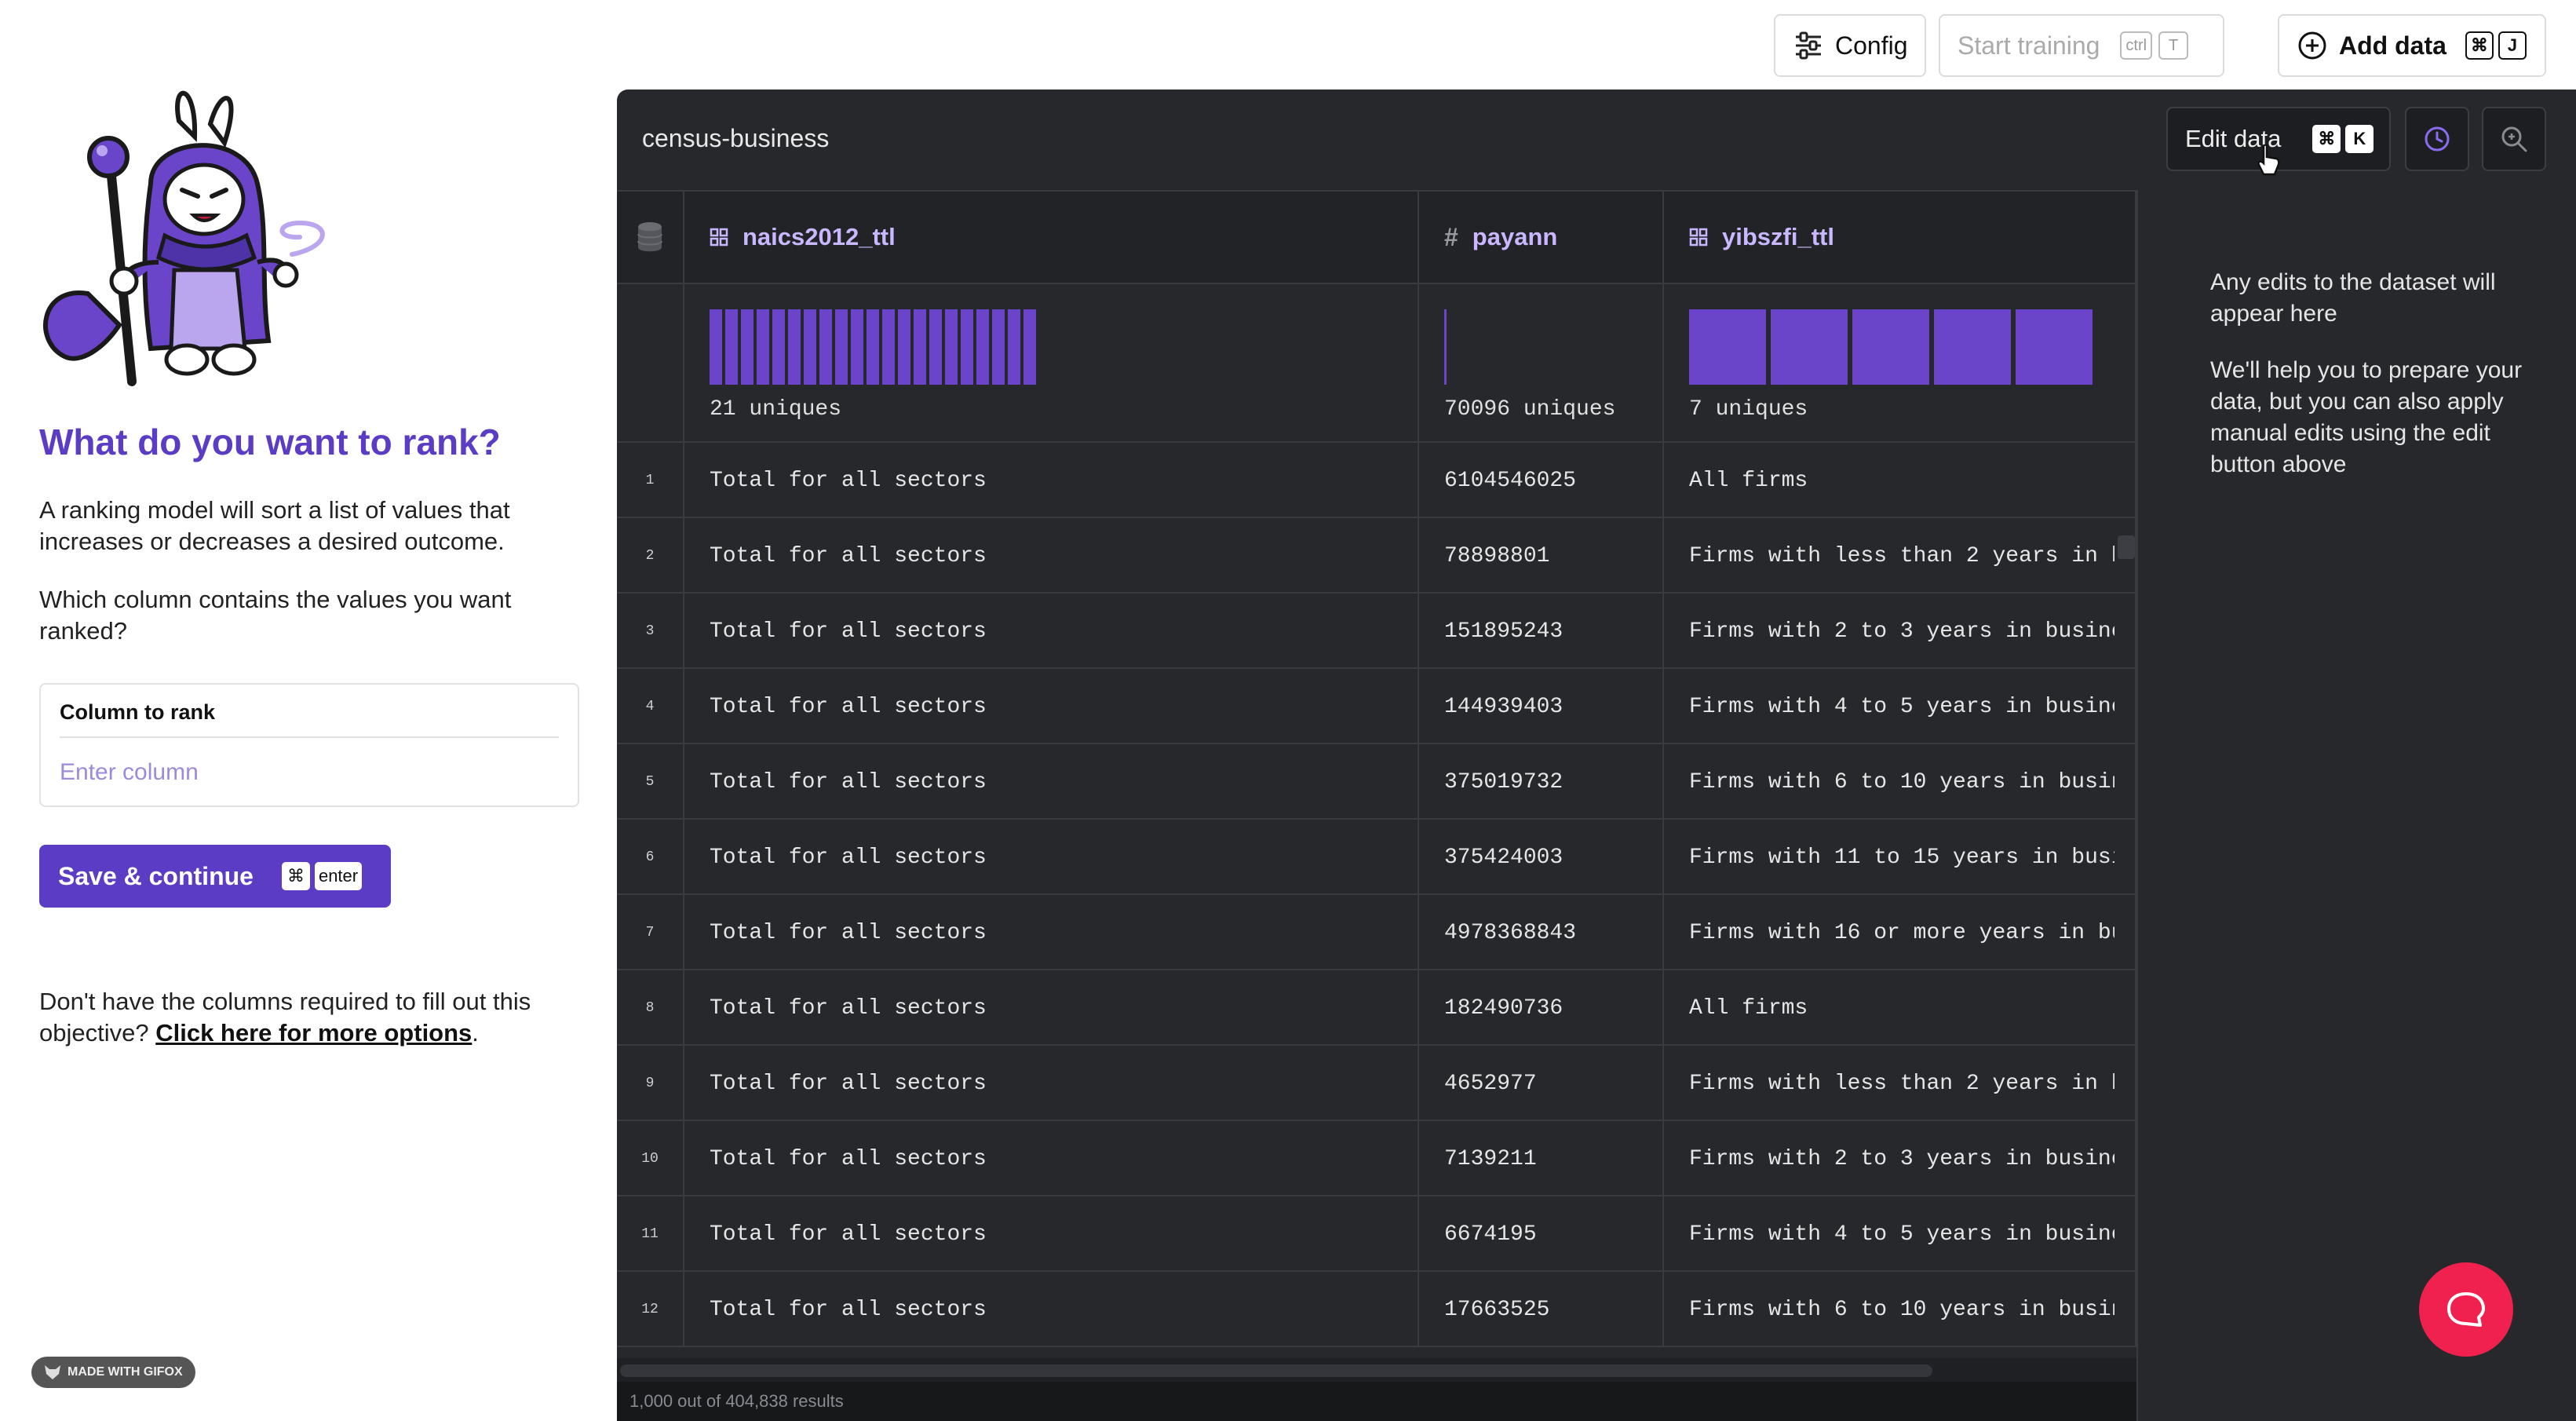 This screenshot has width=2576, height=1421. What do you see at coordinates (2136, 45) in the screenshot?
I see `shortcut-key: ctrl` at bounding box center [2136, 45].